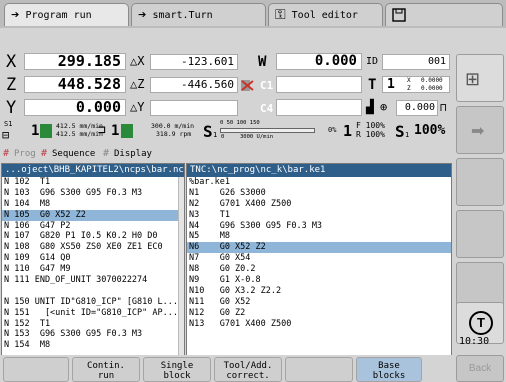 This screenshot has width=506, height=382. What do you see at coordinates (25, 154) in the screenshot?
I see `mode-prog: Prog` at bounding box center [25, 154].